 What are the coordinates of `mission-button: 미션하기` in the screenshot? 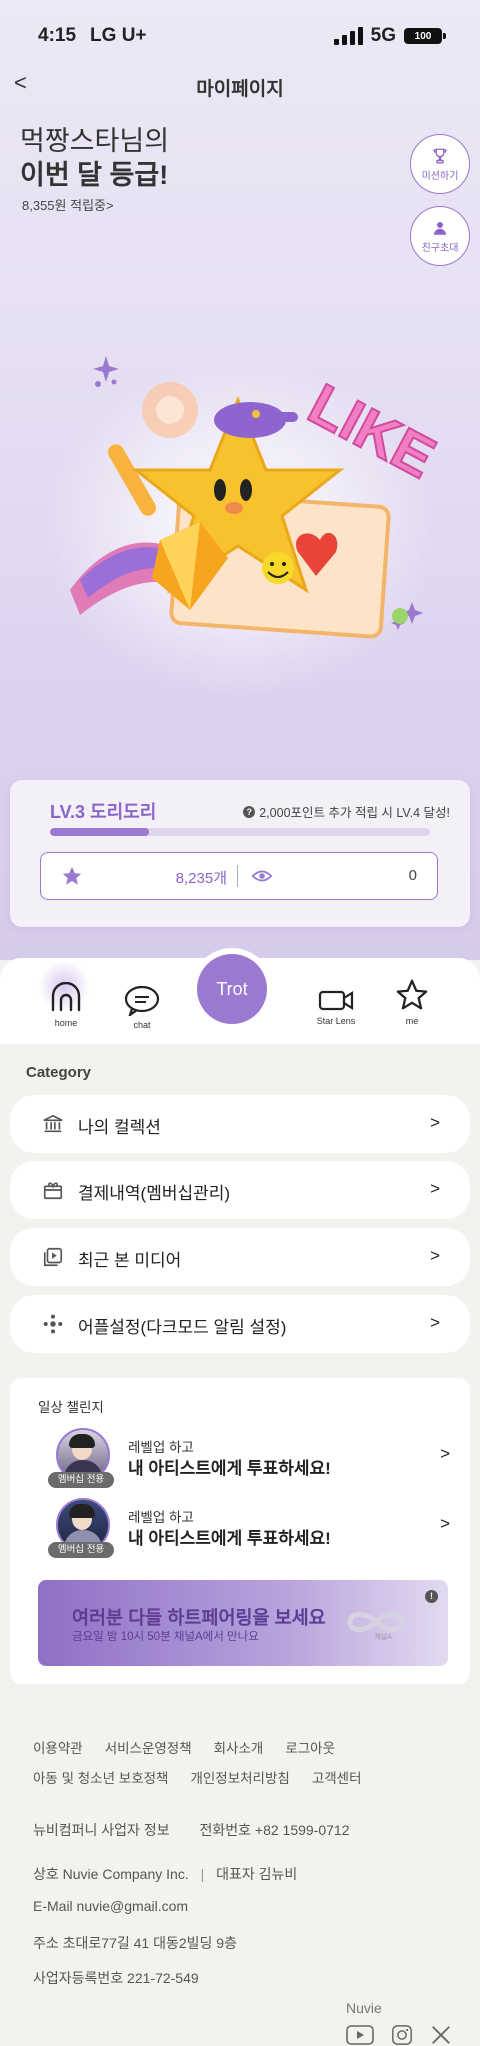 It's located at (440, 164).